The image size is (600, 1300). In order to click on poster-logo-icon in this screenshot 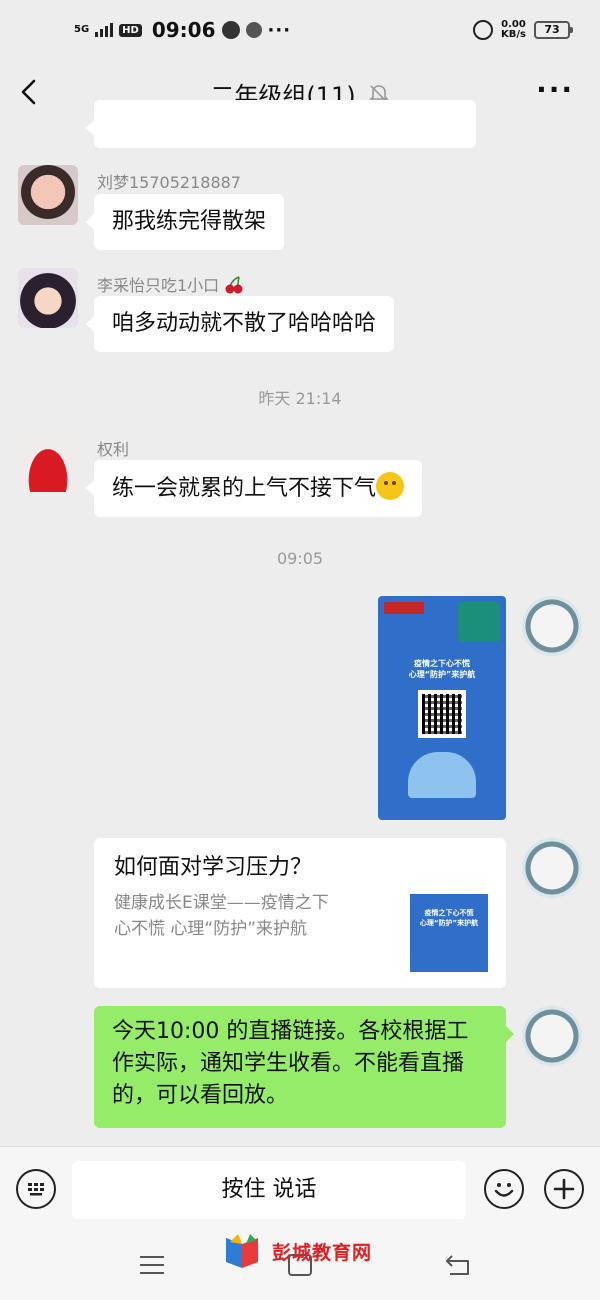, I will do `click(404, 608)`.